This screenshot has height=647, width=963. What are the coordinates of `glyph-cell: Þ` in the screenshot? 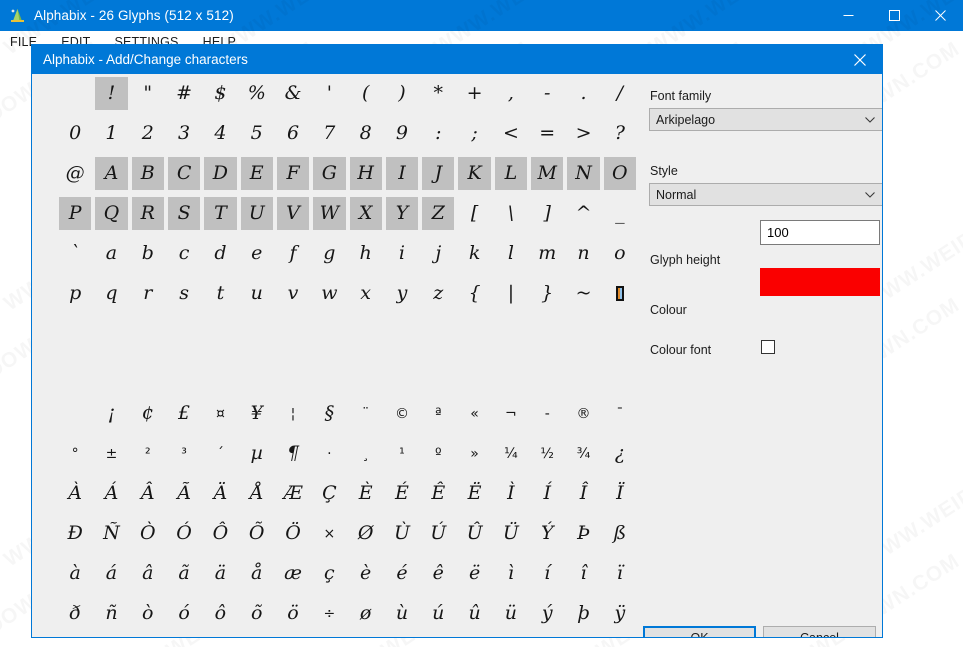 It's located at (583, 533).